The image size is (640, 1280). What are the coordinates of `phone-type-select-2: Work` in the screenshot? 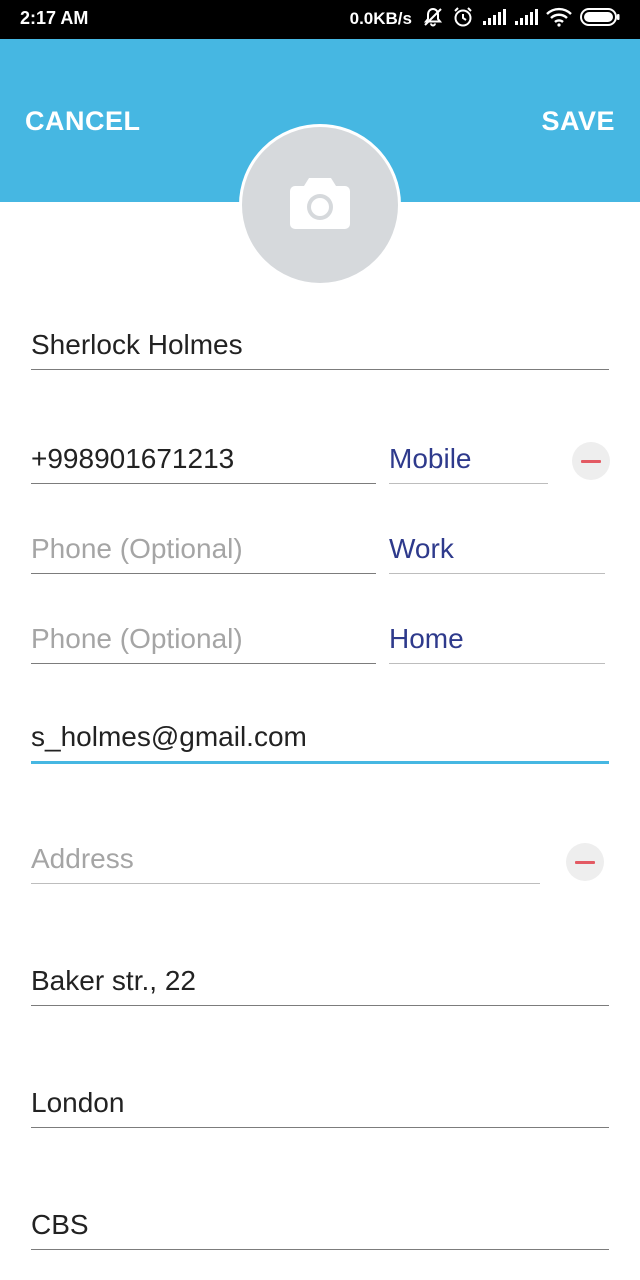 It's located at (497, 549).